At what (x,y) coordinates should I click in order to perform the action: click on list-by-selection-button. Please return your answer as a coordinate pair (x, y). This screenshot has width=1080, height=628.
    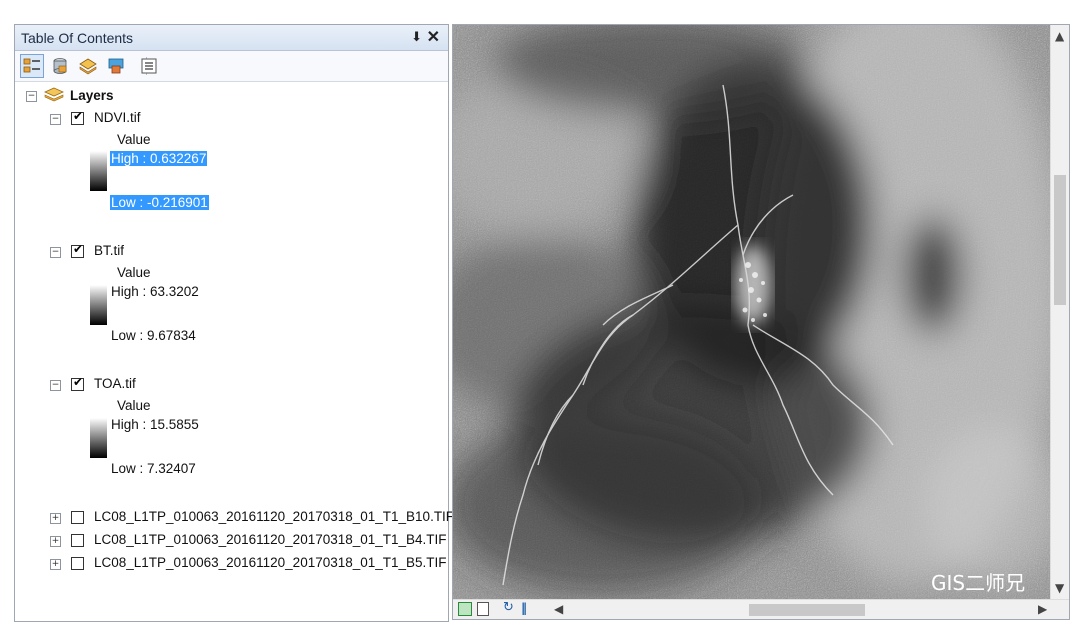
    Looking at the image, I should click on (116, 66).